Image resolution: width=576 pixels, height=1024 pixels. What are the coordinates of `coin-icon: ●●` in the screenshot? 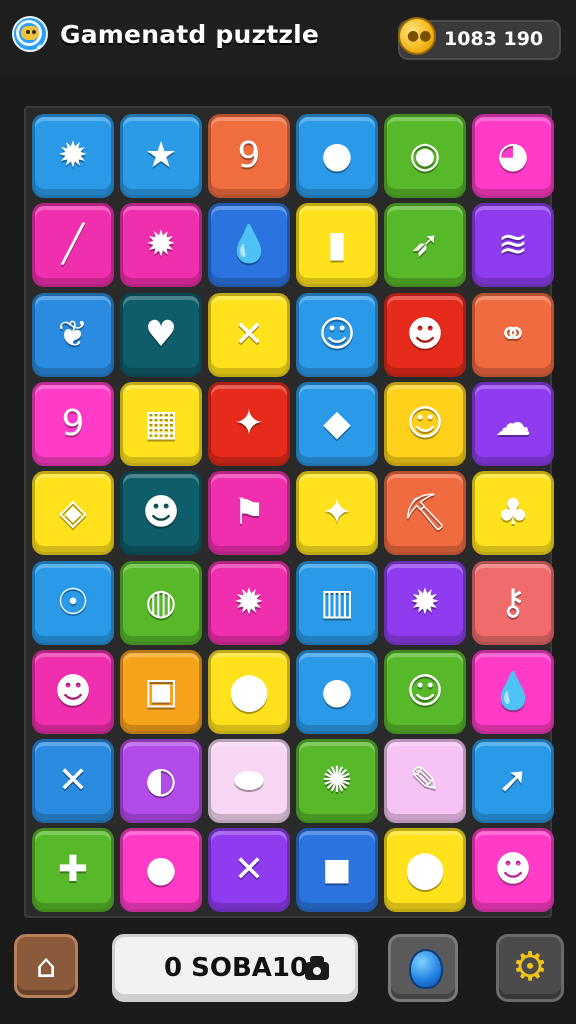 It's located at (417, 36).